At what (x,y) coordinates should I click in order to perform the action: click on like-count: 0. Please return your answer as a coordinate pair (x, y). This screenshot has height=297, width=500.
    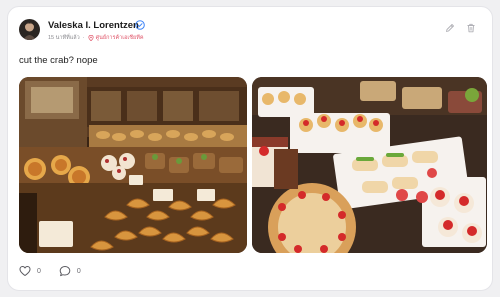
    Looking at the image, I should click on (39, 271).